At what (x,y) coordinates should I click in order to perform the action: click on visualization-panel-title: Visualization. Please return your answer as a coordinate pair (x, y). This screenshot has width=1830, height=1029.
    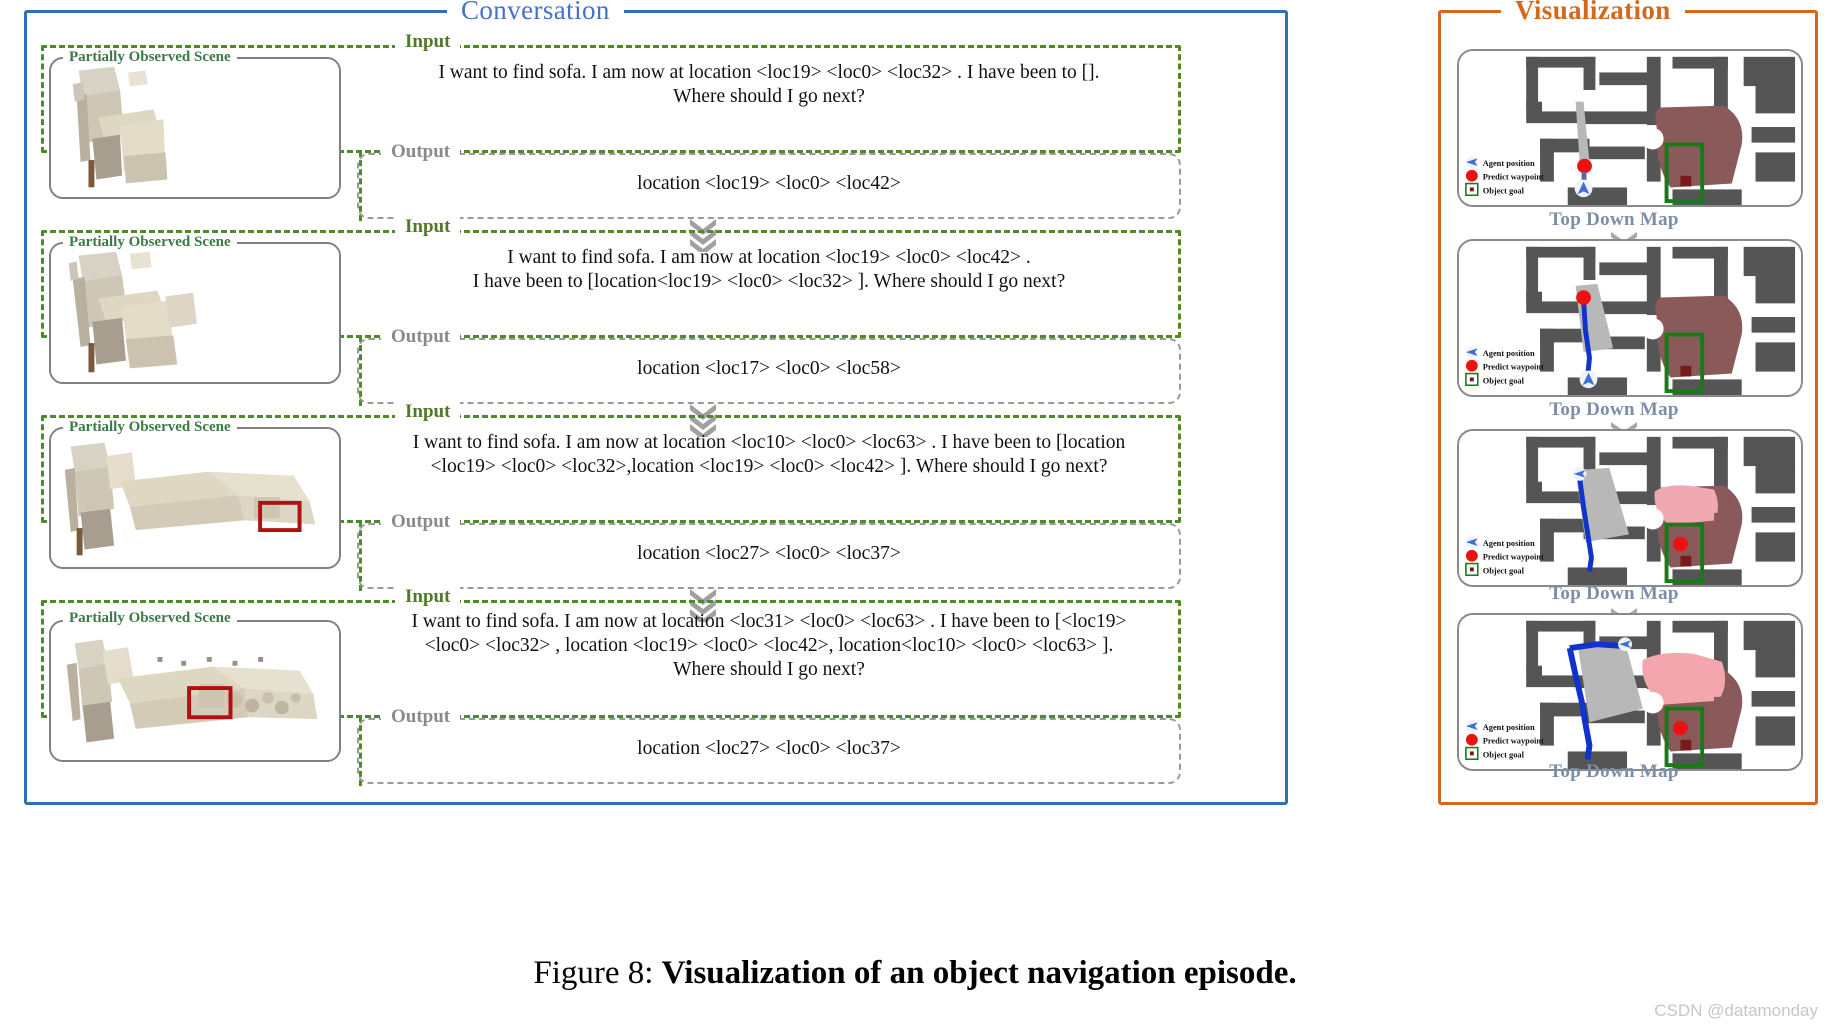
    Looking at the image, I should click on (1593, 13).